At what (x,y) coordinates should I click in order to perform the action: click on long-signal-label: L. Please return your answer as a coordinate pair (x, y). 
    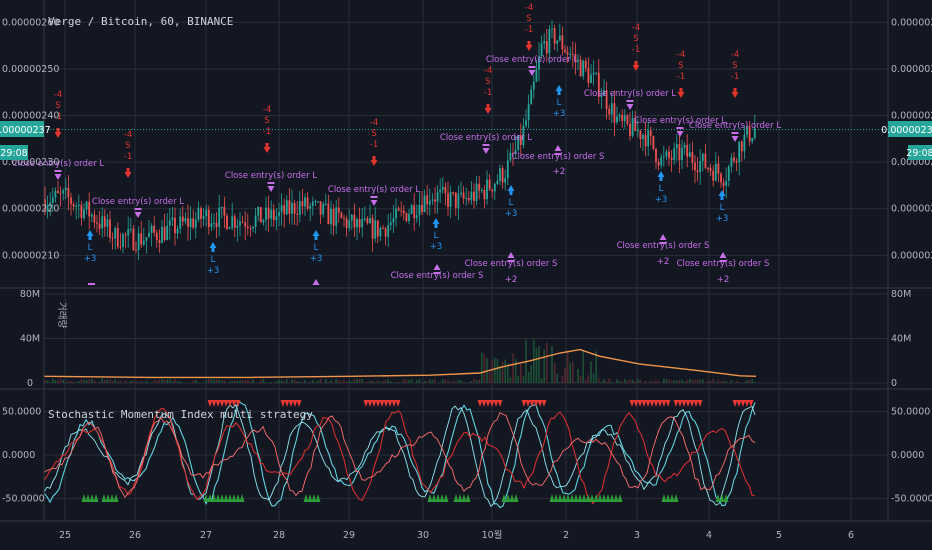
    Looking at the image, I should click on (90, 248).